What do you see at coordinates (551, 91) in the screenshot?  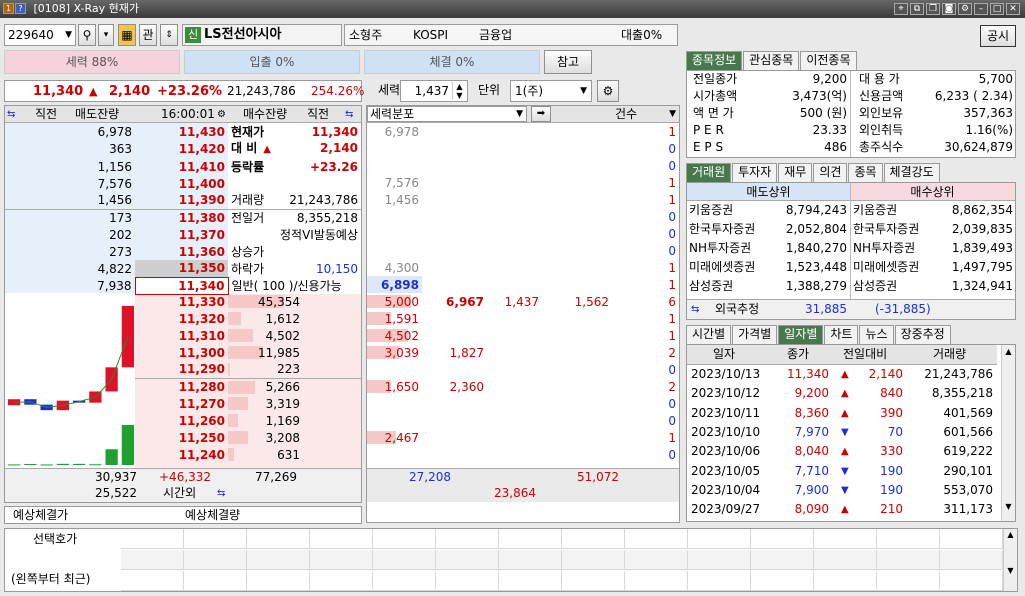 I see `unit-select: 1(주) ▼` at bounding box center [551, 91].